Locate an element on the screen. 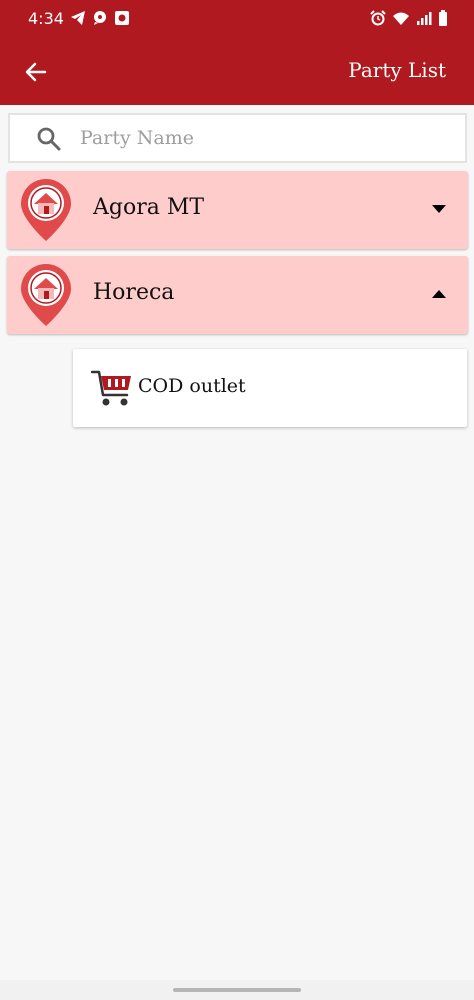 Image resolution: width=474 pixels, height=1000 pixels. group-label: Agora MT is located at coordinates (149, 207).